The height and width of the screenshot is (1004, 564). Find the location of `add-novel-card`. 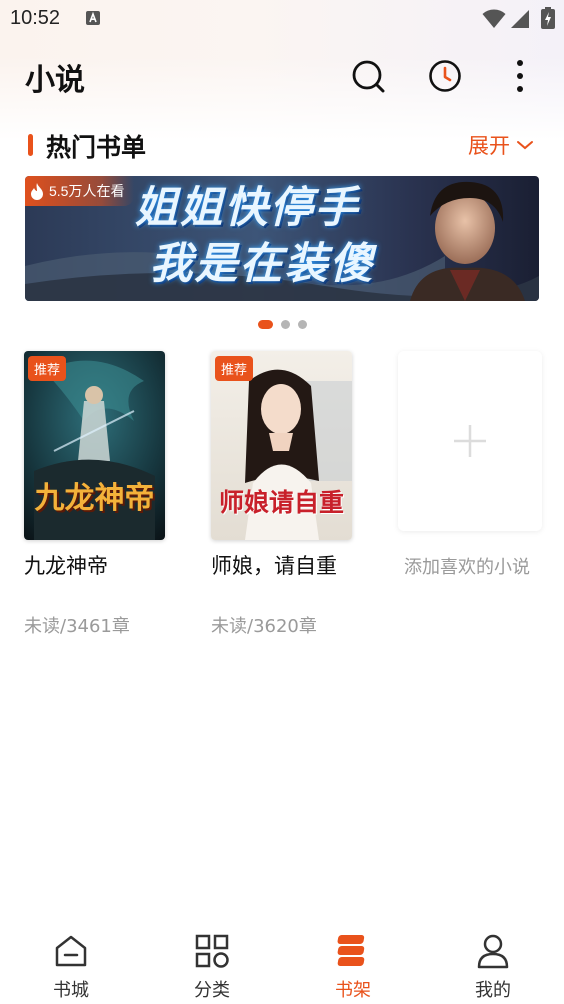

add-novel-card is located at coordinates (470, 441).